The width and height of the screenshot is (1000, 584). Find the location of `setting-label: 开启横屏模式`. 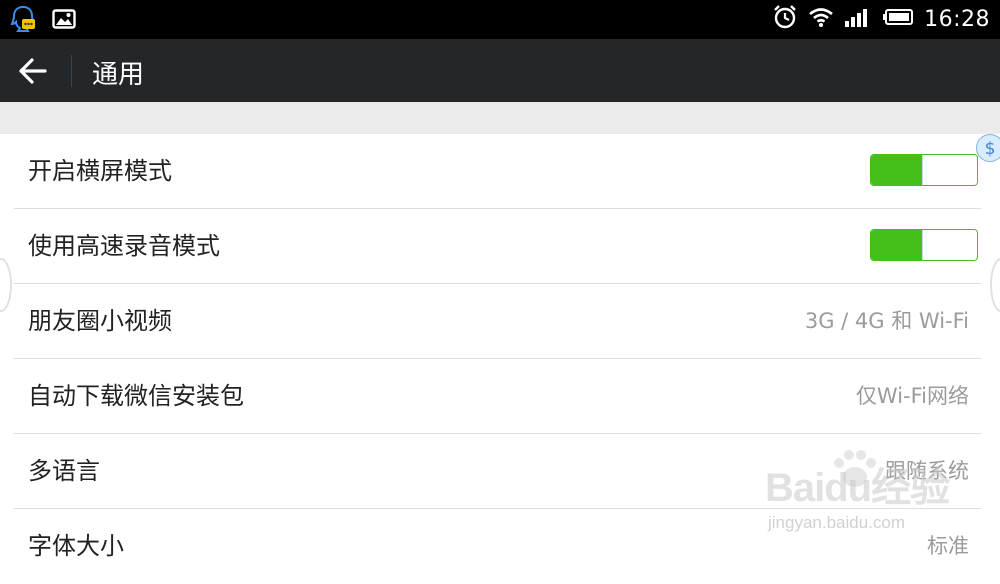

setting-label: 开启横屏模式 is located at coordinates (100, 171).